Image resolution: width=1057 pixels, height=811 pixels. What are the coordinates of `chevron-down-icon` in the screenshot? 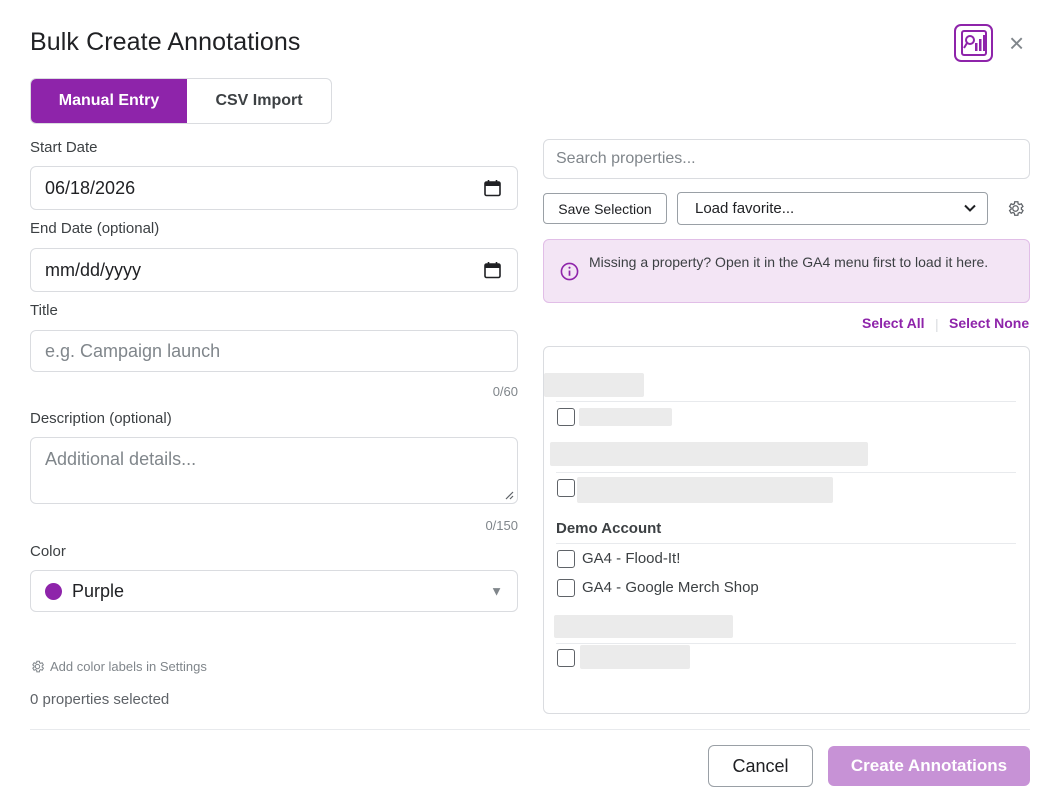 It's located at (970, 208).